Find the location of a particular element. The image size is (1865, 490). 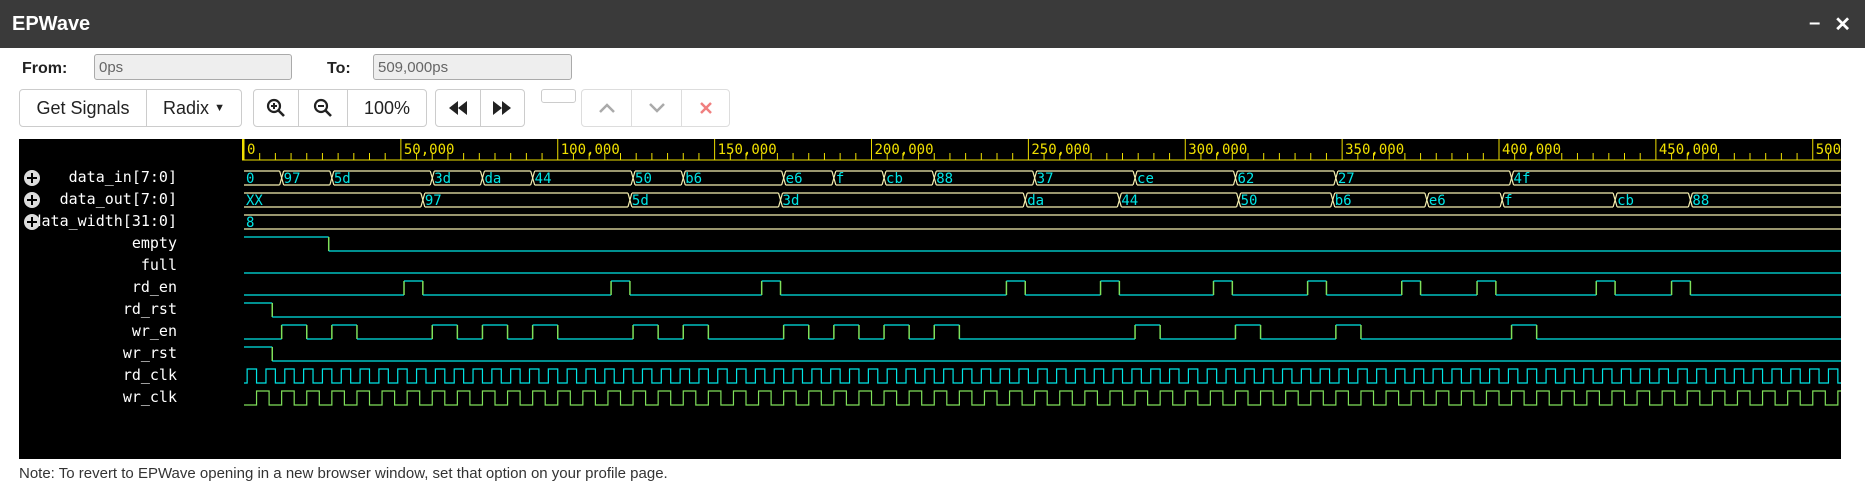

minimize-icon: – is located at coordinates (1814, 24).